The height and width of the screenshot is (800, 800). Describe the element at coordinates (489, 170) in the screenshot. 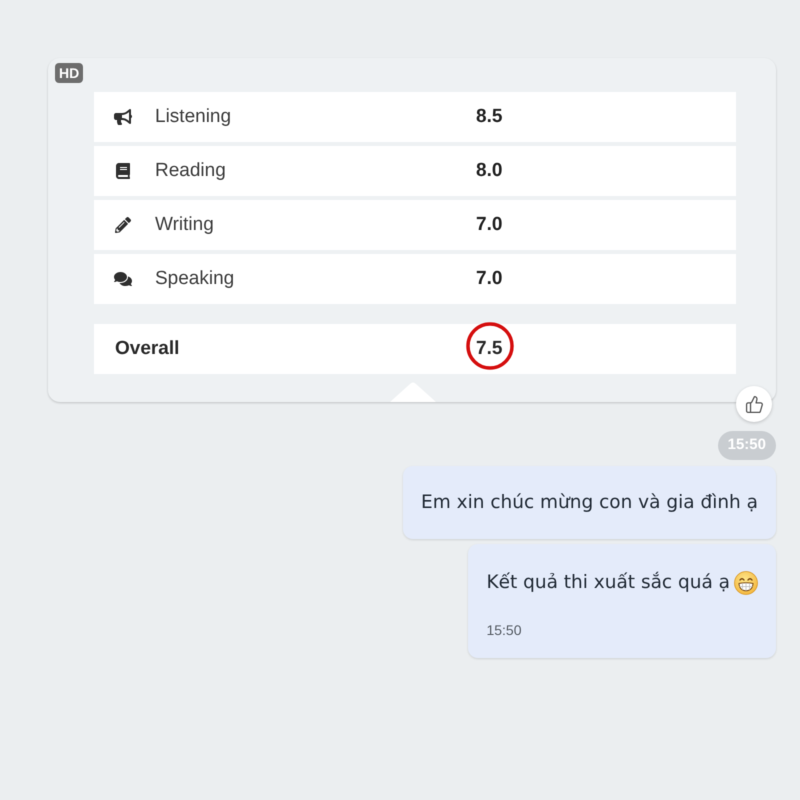

I see `skill-score: 8.0` at that location.